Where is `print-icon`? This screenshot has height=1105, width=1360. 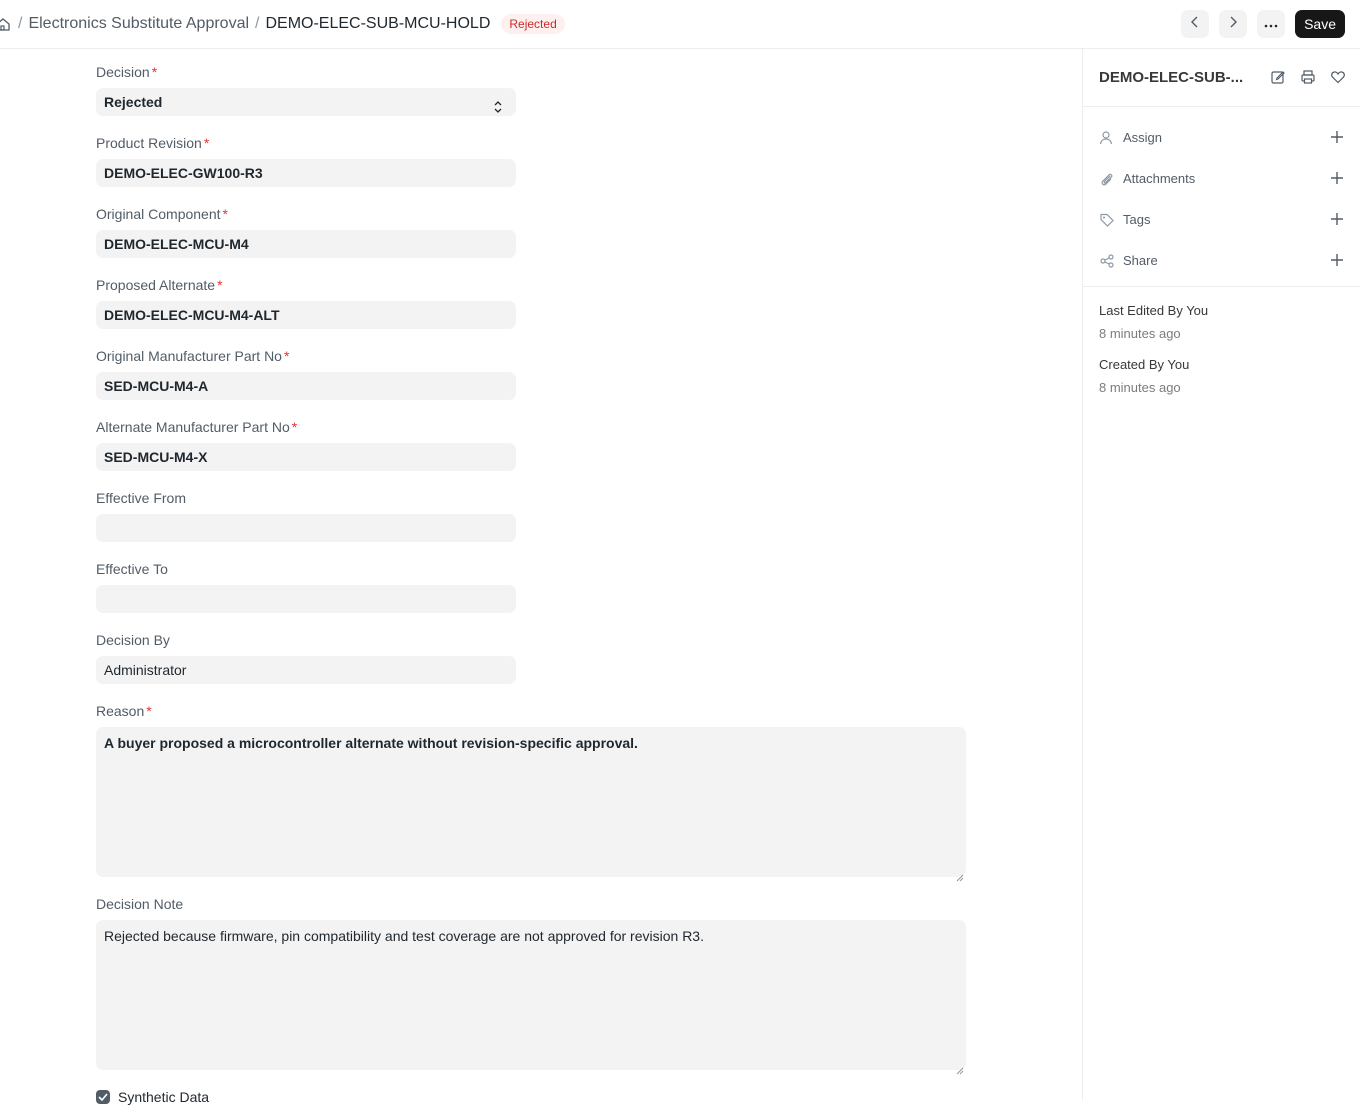 print-icon is located at coordinates (1308, 79).